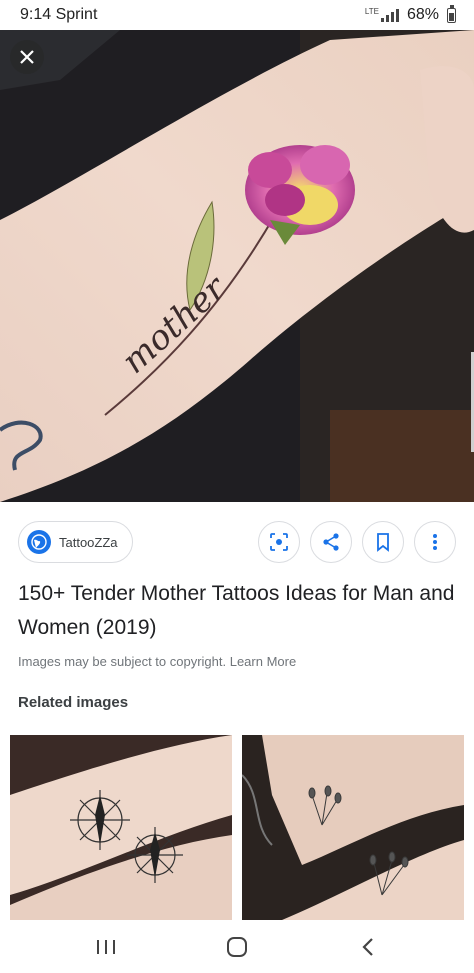 The height and width of the screenshot is (973, 474). What do you see at coordinates (39, 542) in the screenshot?
I see `globe-icon` at bounding box center [39, 542].